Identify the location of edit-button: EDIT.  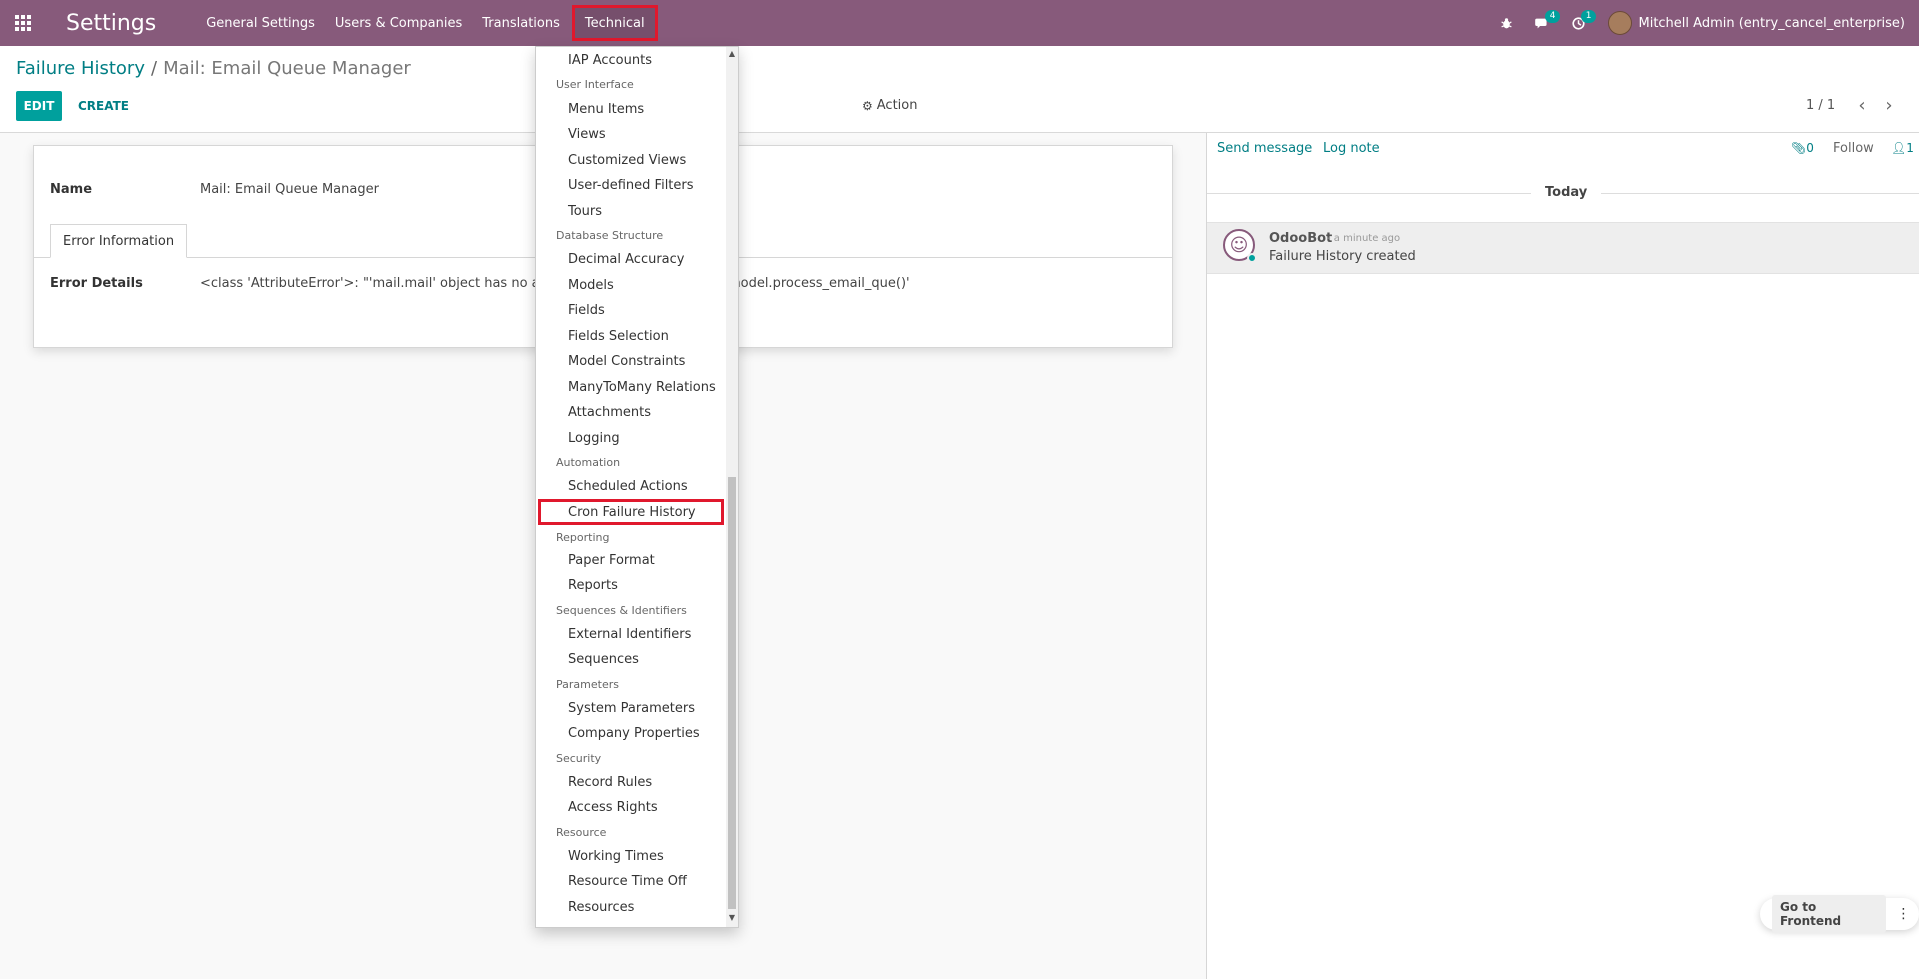
(39, 106).